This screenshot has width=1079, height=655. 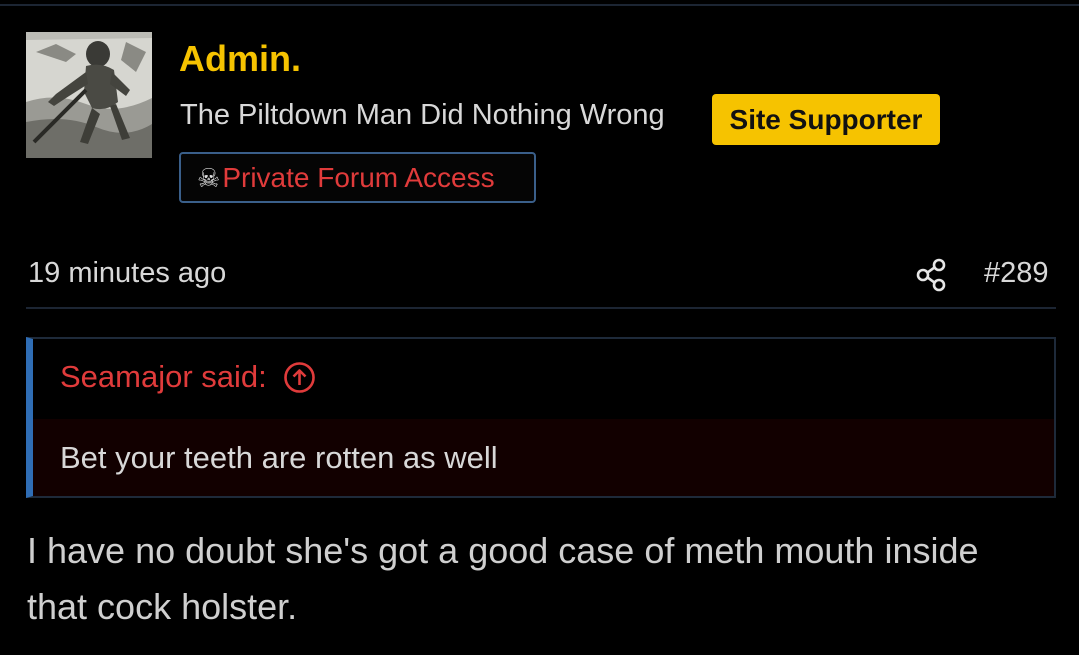 I want to click on quote-header: Seamajor said:, so click(x=188, y=377).